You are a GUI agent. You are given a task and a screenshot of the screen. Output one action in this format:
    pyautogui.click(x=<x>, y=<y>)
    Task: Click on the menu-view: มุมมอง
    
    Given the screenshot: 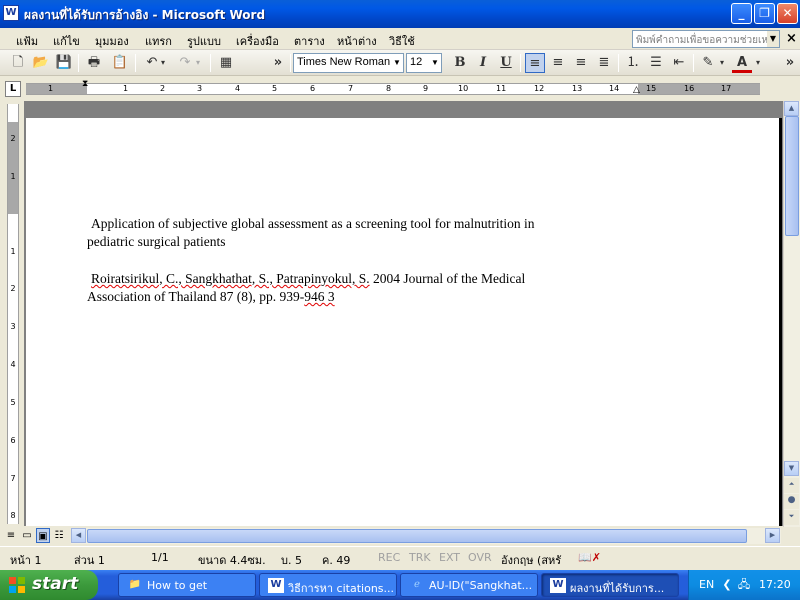 What is the action you would take?
    pyautogui.click(x=112, y=41)
    